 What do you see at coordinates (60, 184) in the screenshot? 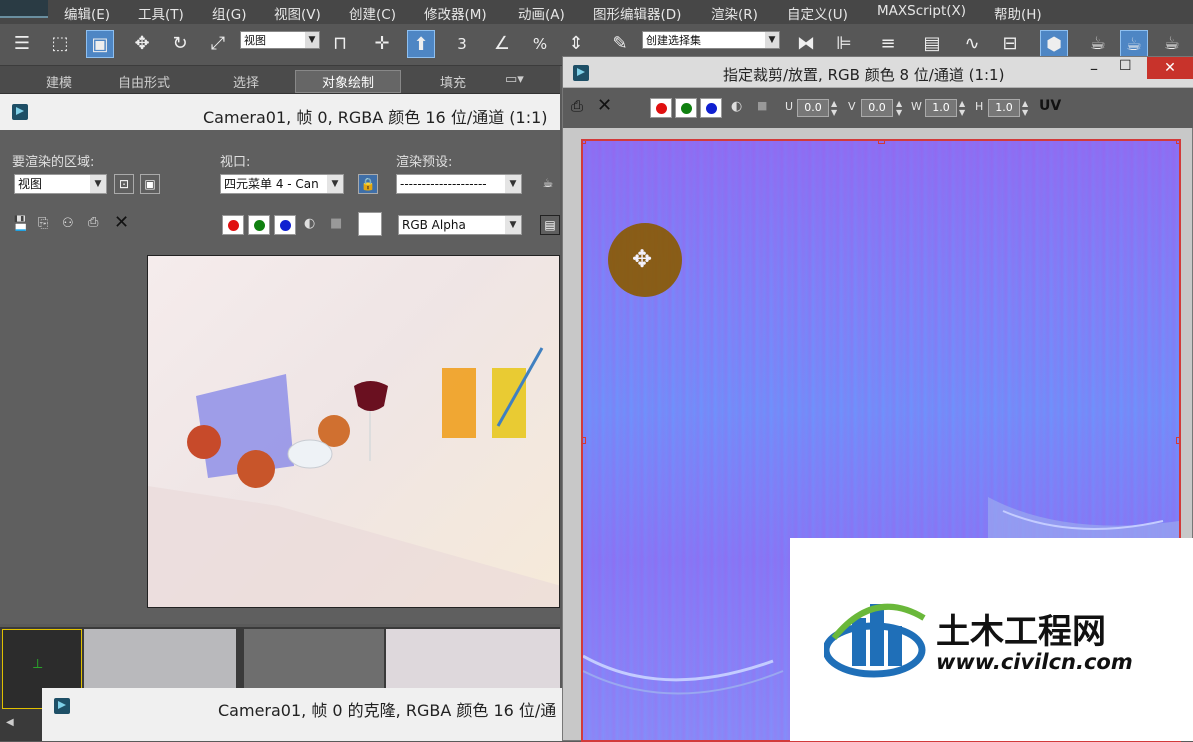
I see `area-to-render-select: 视图 ▼` at bounding box center [60, 184].